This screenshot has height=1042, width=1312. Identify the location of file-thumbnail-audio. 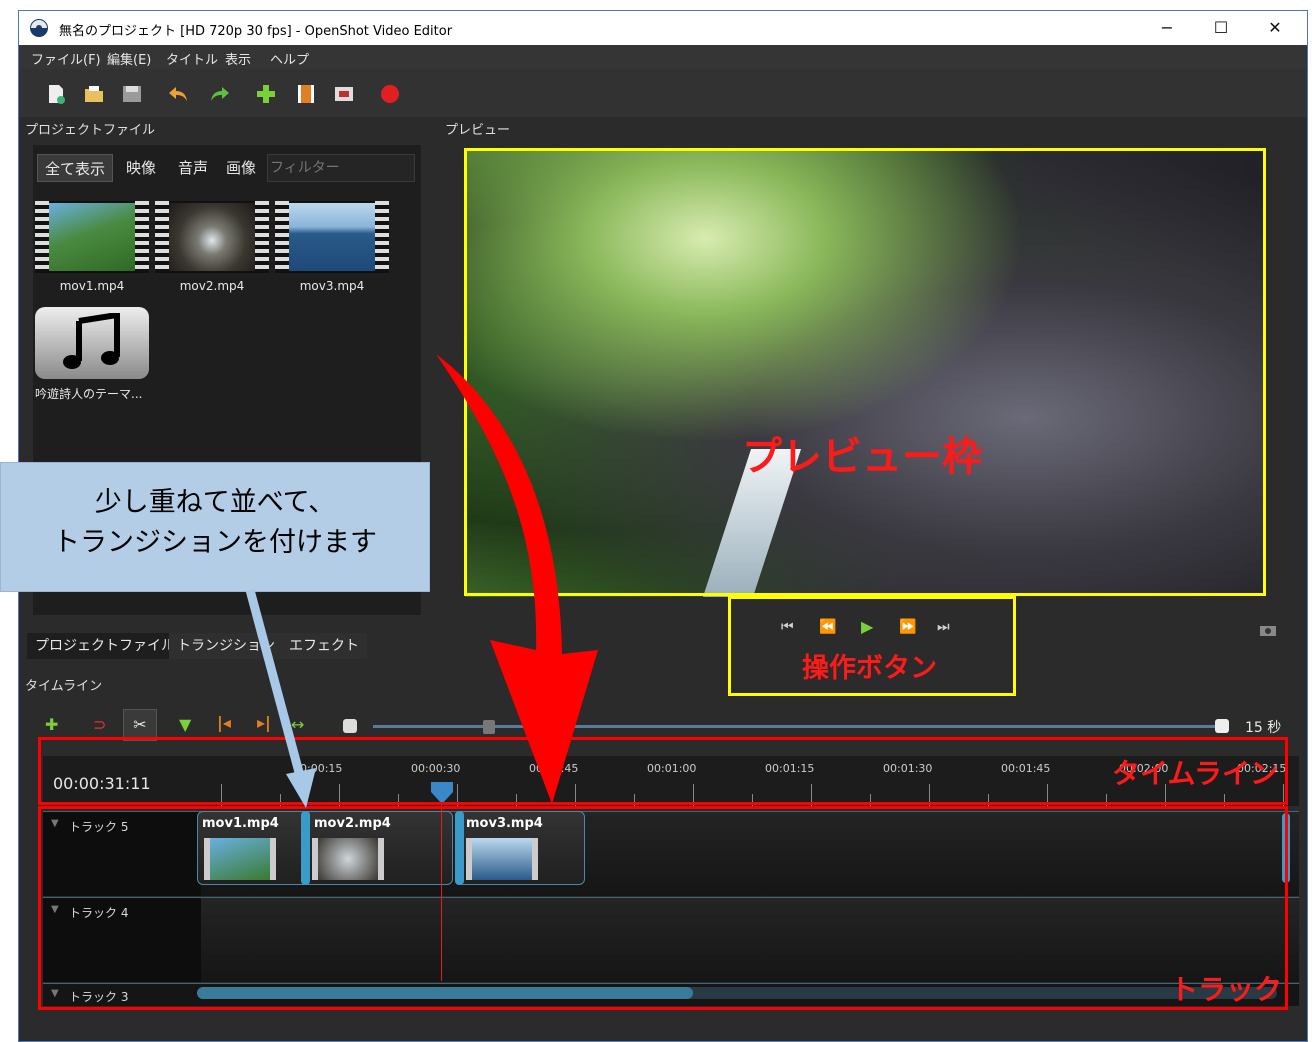
(92, 343).